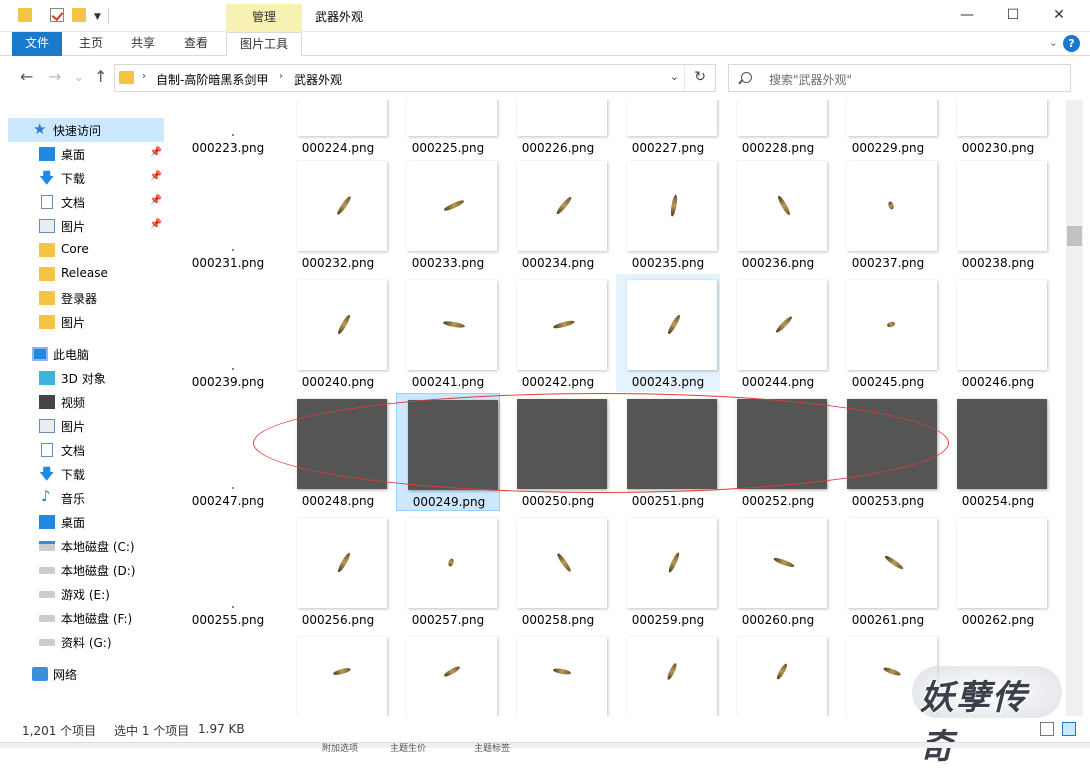  I want to click on sidebar-item-this-pc: 此电脑, so click(86, 354).